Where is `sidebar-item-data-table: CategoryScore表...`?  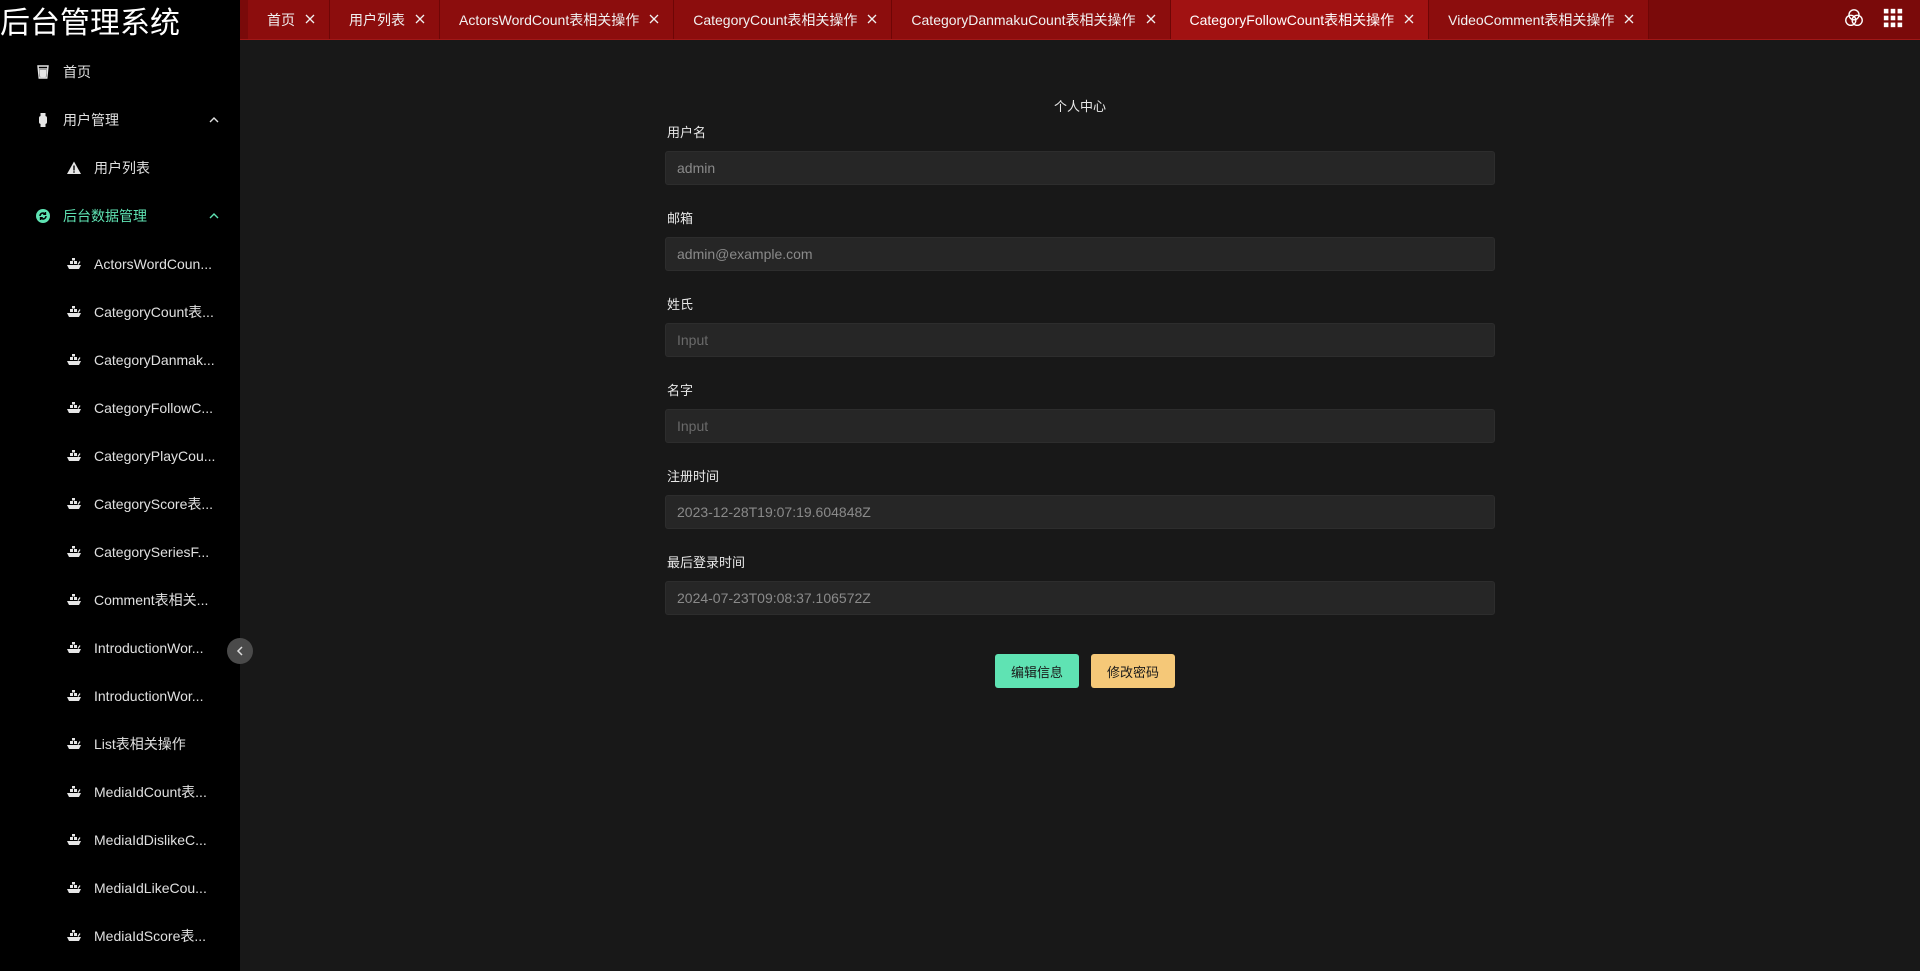 sidebar-item-data-table: CategoryScore表... is located at coordinates (120, 504).